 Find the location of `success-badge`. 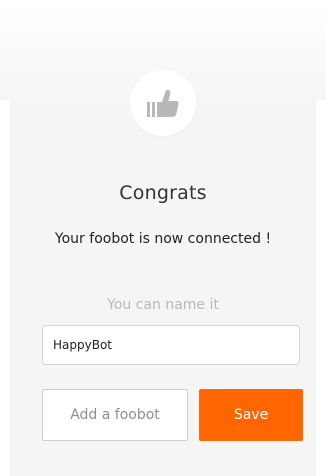

success-badge is located at coordinates (163, 103).